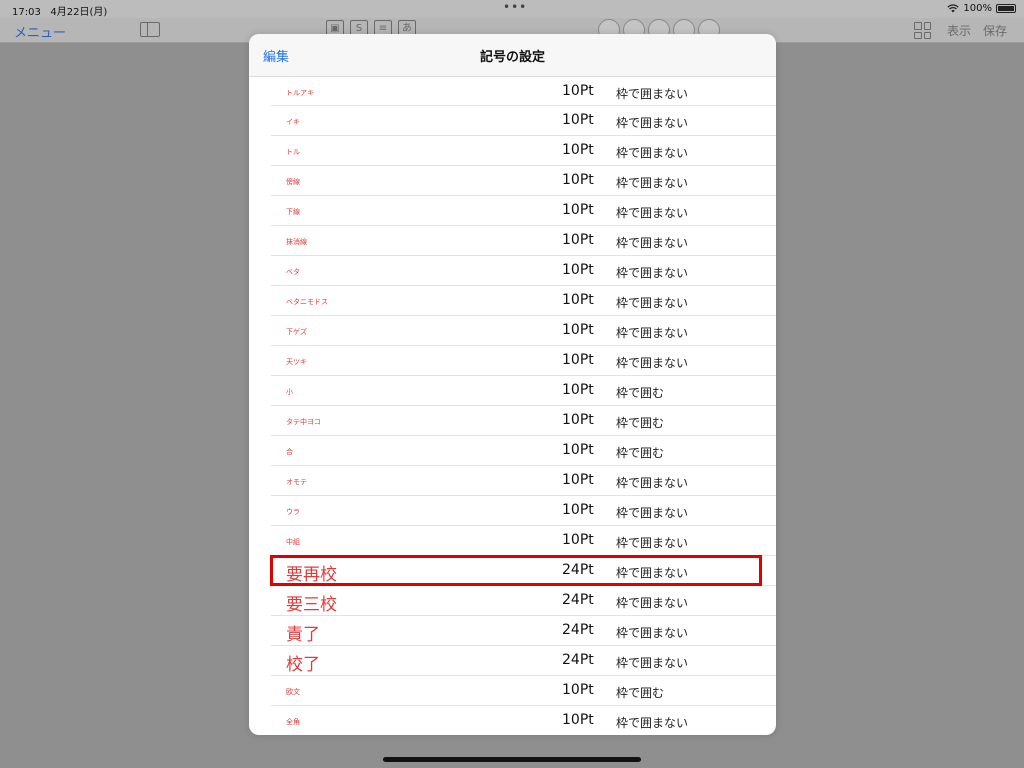  Describe the element at coordinates (307, 302) in the screenshot. I see `symbol-label: ベタニモドス` at that location.